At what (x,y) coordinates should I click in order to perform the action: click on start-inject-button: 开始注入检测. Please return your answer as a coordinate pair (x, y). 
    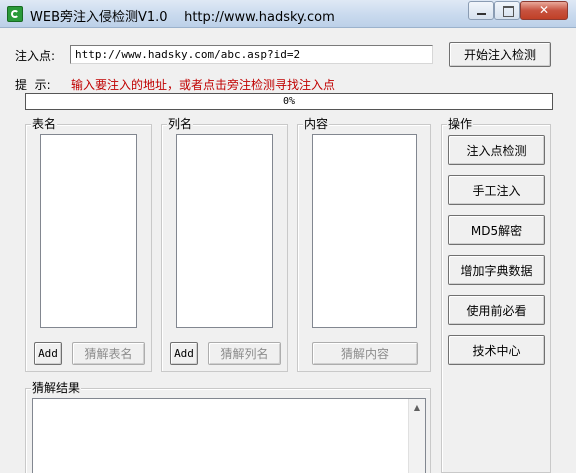
    Looking at the image, I should click on (500, 54).